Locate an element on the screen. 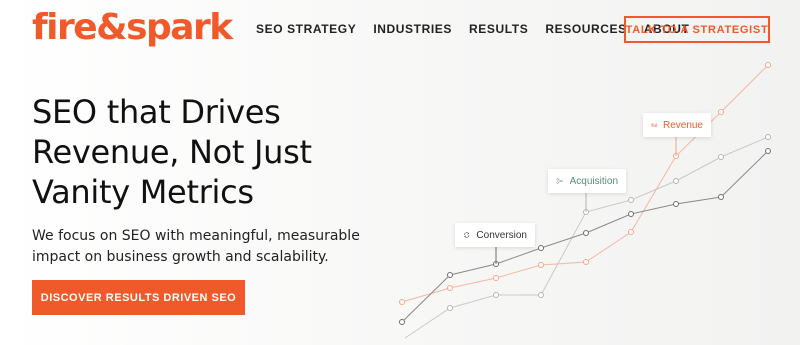 The height and width of the screenshot is (345, 800). conversion-tag-label: Conversion is located at coordinates (501, 235).